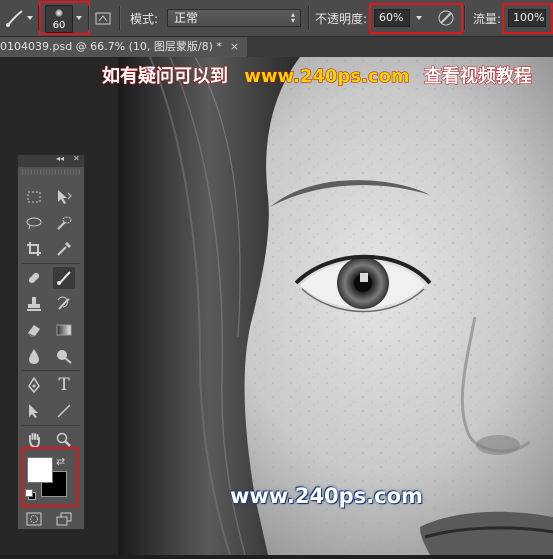 This screenshot has height=559, width=553. I want to click on highlight-box-colors, so click(49, 477).